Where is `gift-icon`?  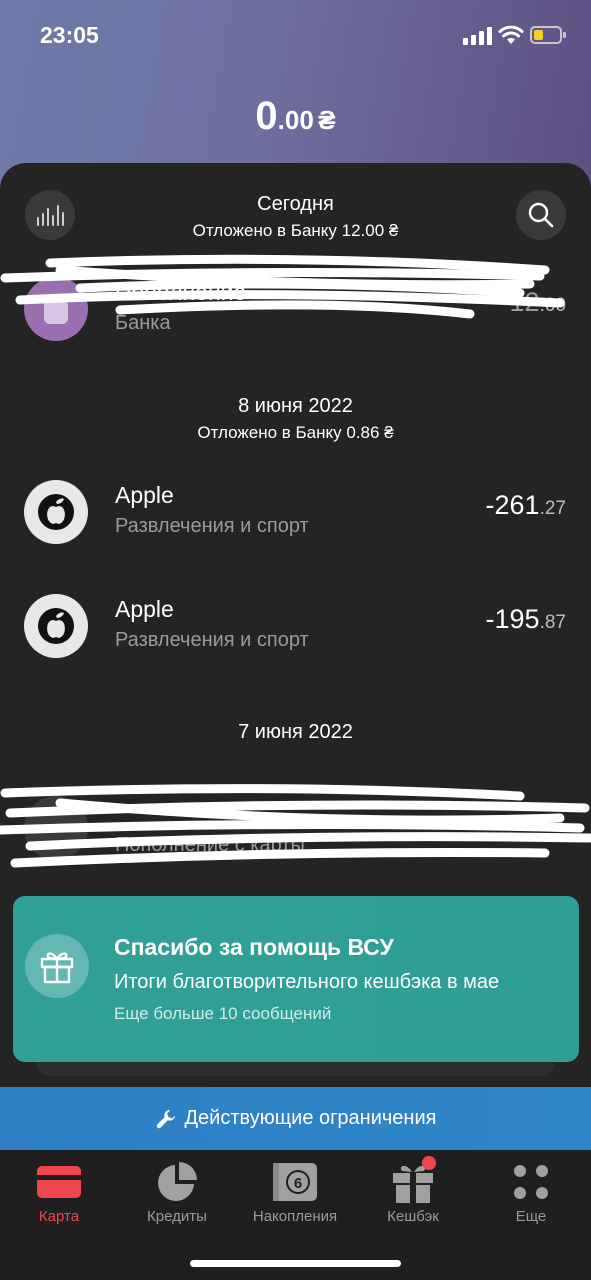 gift-icon is located at coordinates (57, 966).